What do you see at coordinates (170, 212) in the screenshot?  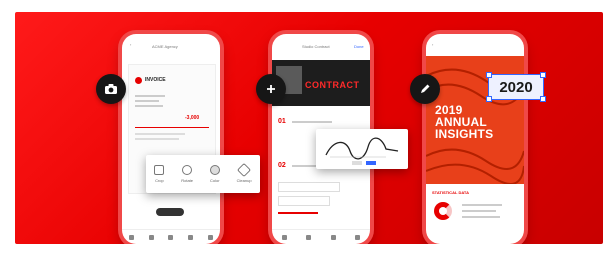 I see `done-pill` at bounding box center [170, 212].